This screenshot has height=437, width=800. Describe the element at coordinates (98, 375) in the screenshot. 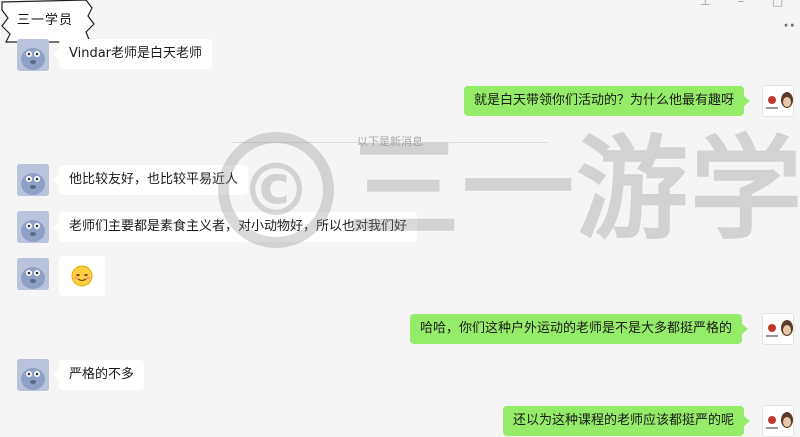

I see `message-bubble: 严格的不多` at that location.